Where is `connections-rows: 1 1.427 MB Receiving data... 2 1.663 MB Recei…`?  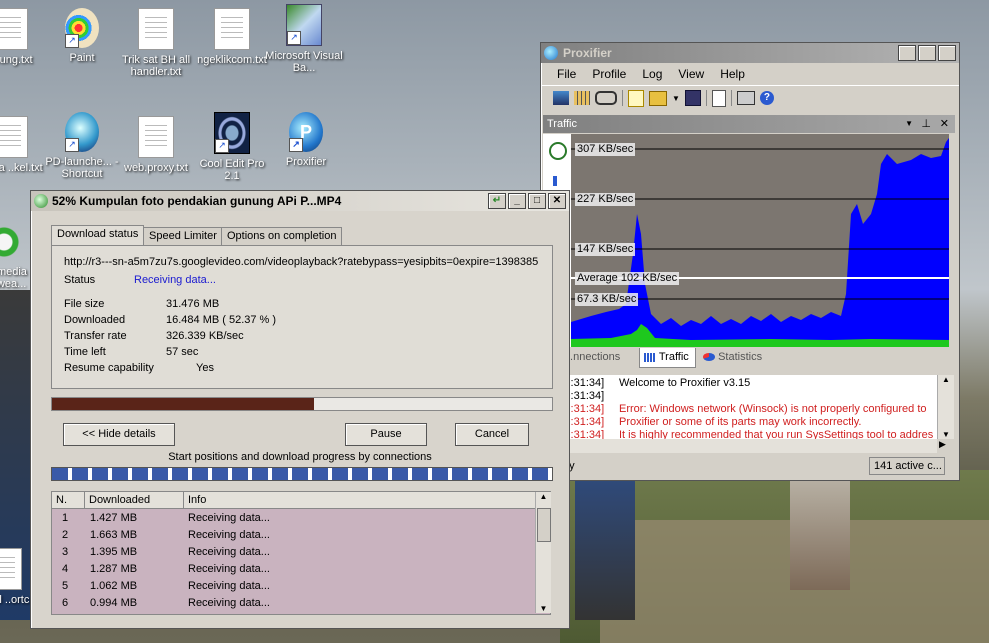 connections-rows: 1 1.427 MB Receiving data... 2 1.663 MB Recei… is located at coordinates (301, 560).